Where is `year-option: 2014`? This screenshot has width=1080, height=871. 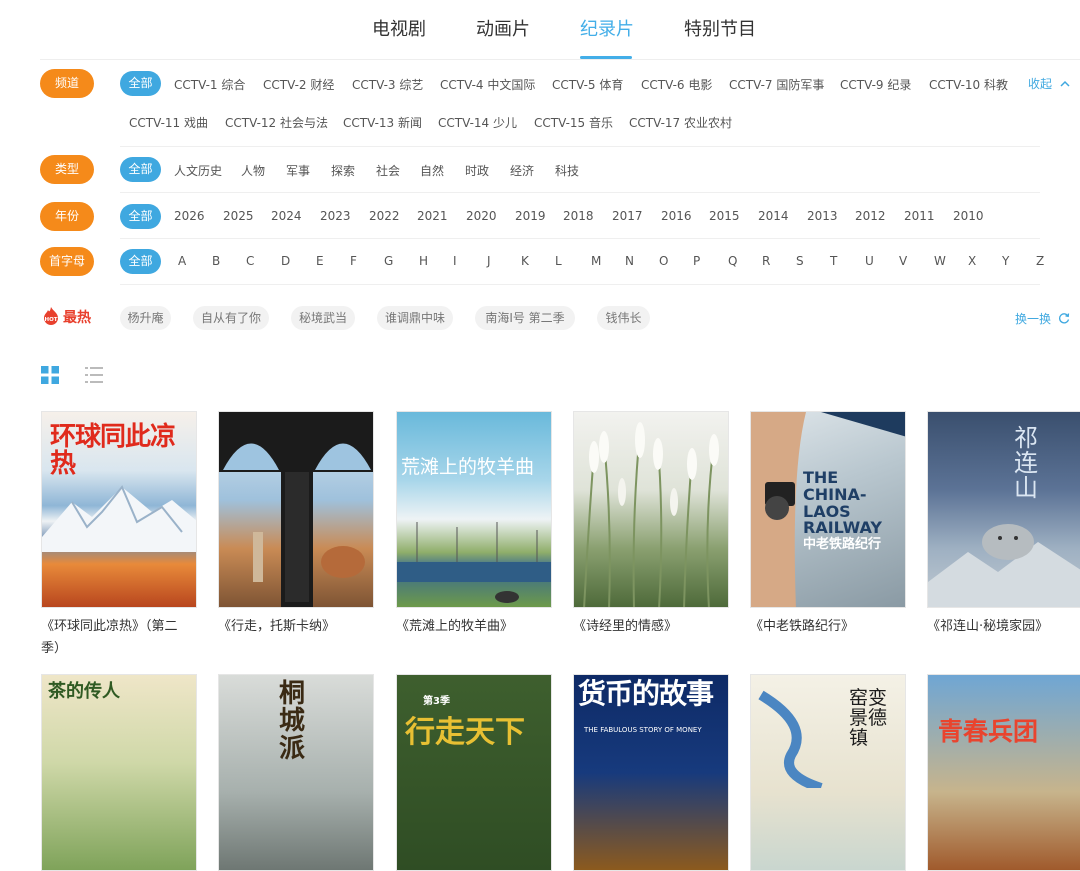 year-option: 2014 is located at coordinates (773, 216).